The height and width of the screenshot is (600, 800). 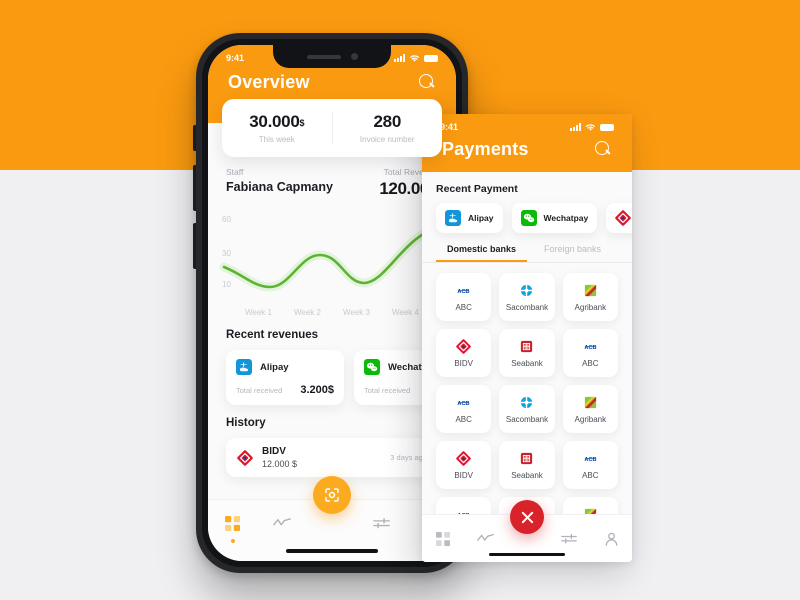 What do you see at coordinates (258, 312) in the screenshot?
I see `chart-x-tick: Week 1` at bounding box center [258, 312].